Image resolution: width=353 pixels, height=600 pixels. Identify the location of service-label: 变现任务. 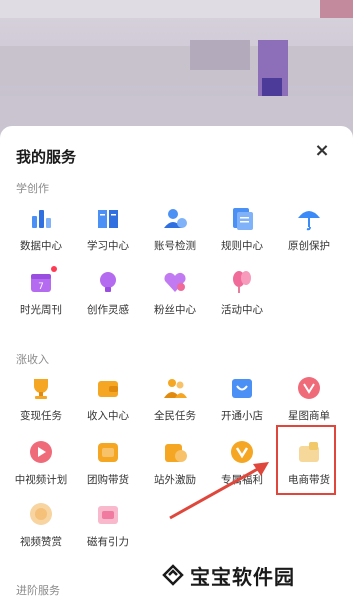
(41, 416).